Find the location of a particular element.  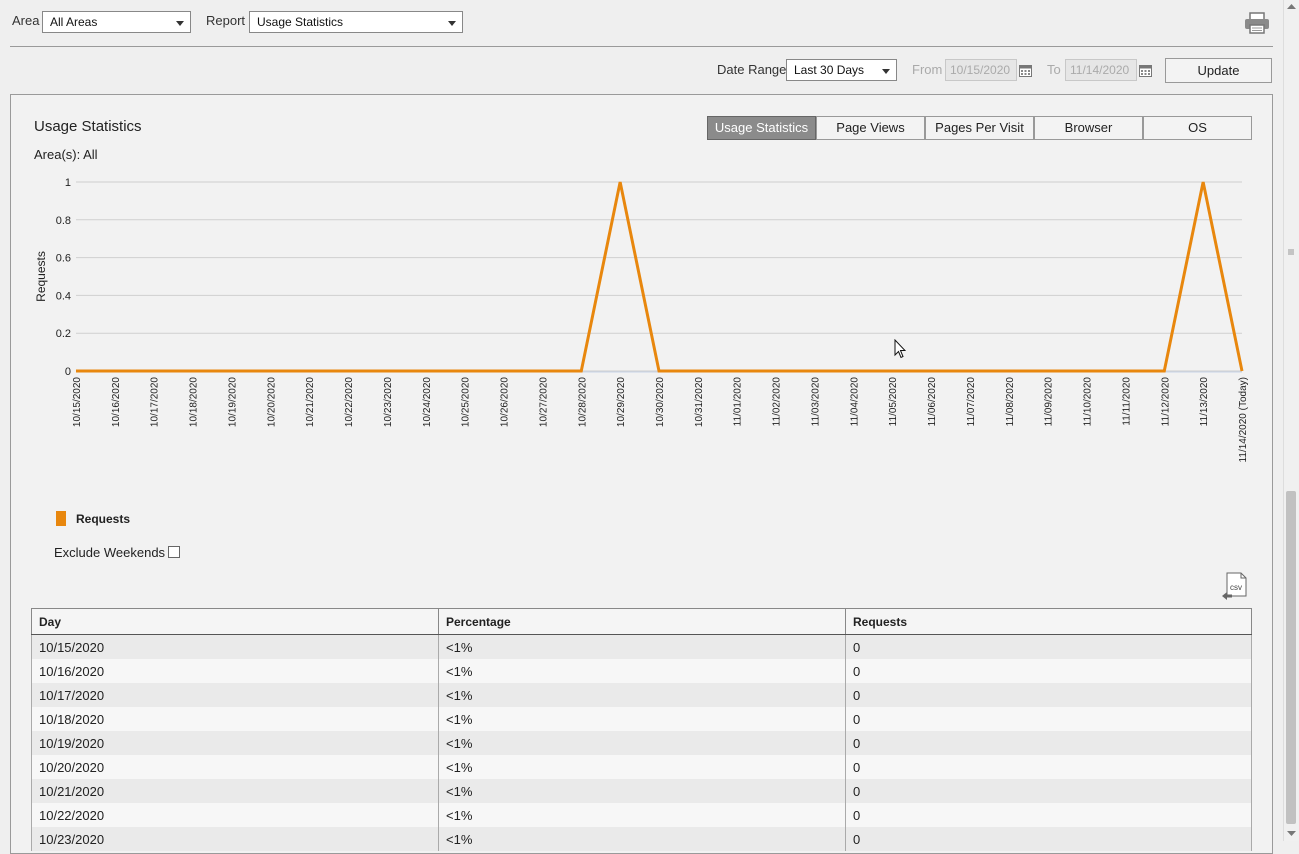

table-row: 10/20/2020 <1% 0 is located at coordinates (641, 767).